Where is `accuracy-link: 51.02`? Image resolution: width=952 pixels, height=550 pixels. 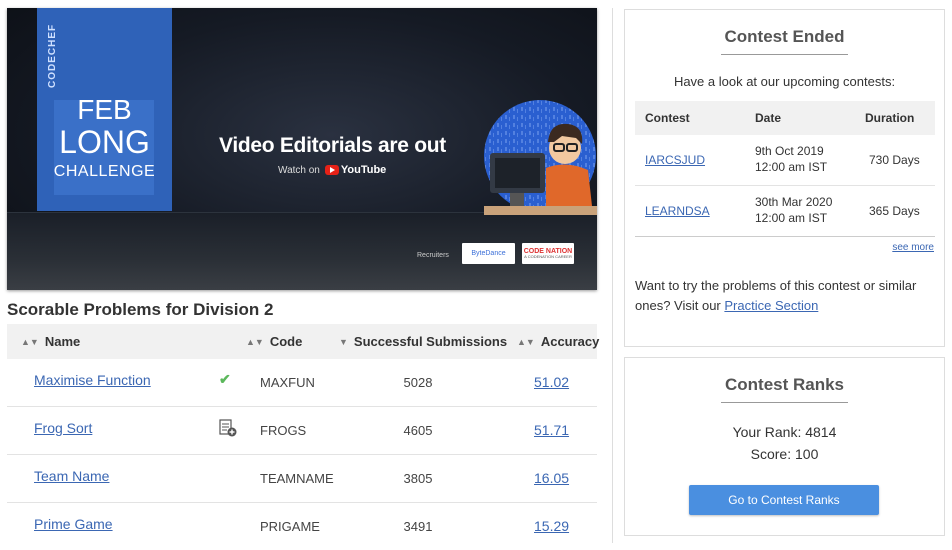 accuracy-link: 51.02 is located at coordinates (551, 382).